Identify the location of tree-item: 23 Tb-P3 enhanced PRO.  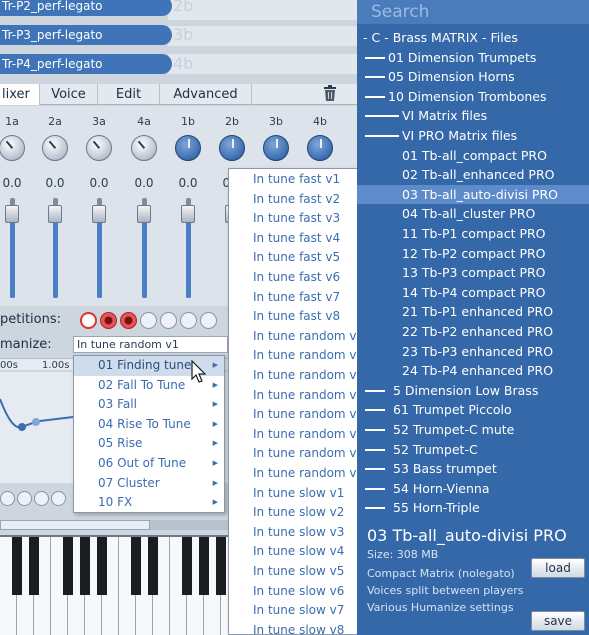
(473, 352).